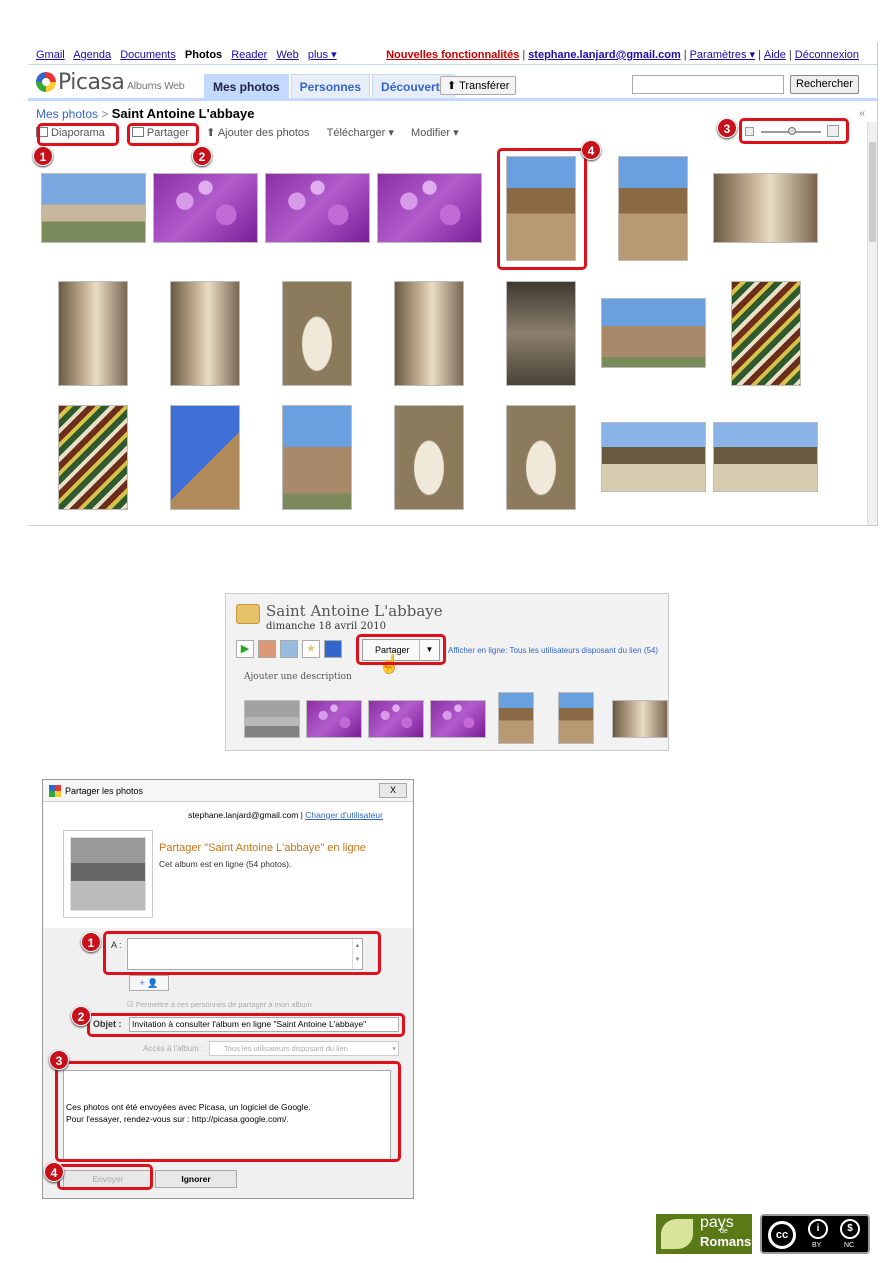 The width and height of the screenshot is (893, 1263). What do you see at coordinates (110, 82) in the screenshot?
I see `picasa-logo: Picasa Albums Web` at bounding box center [110, 82].